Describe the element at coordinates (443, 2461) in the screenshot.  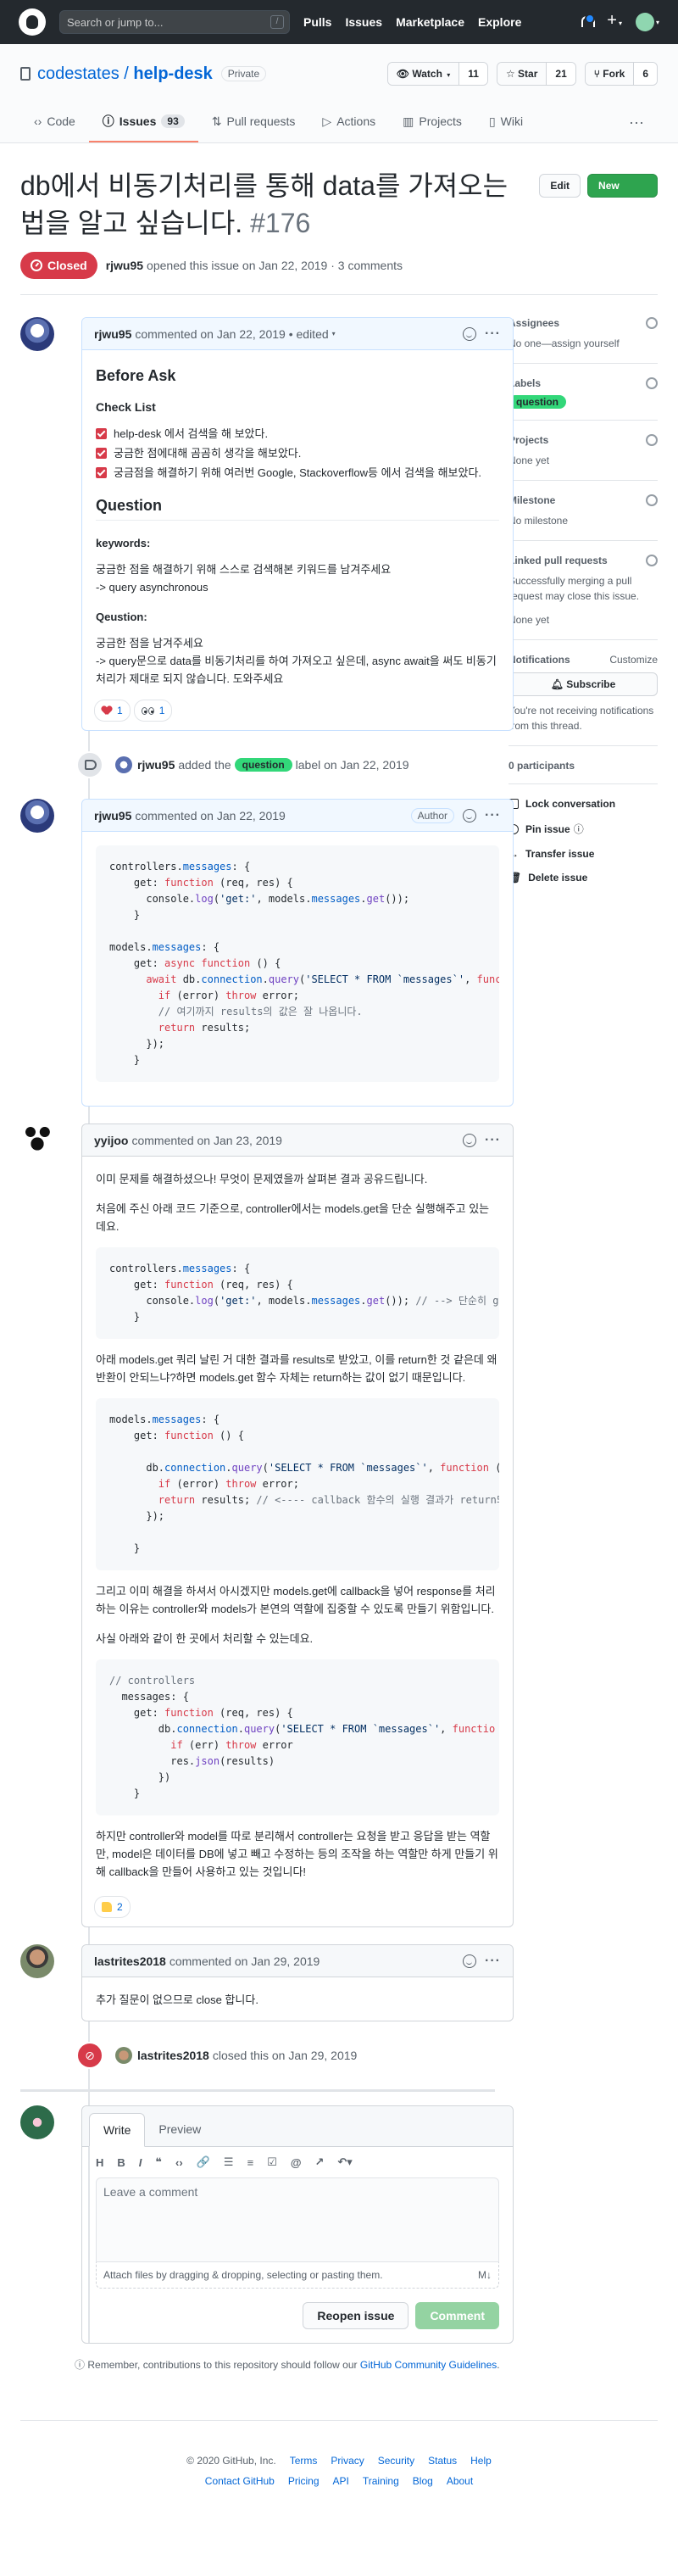
I see `footer-link: Status` at that location.